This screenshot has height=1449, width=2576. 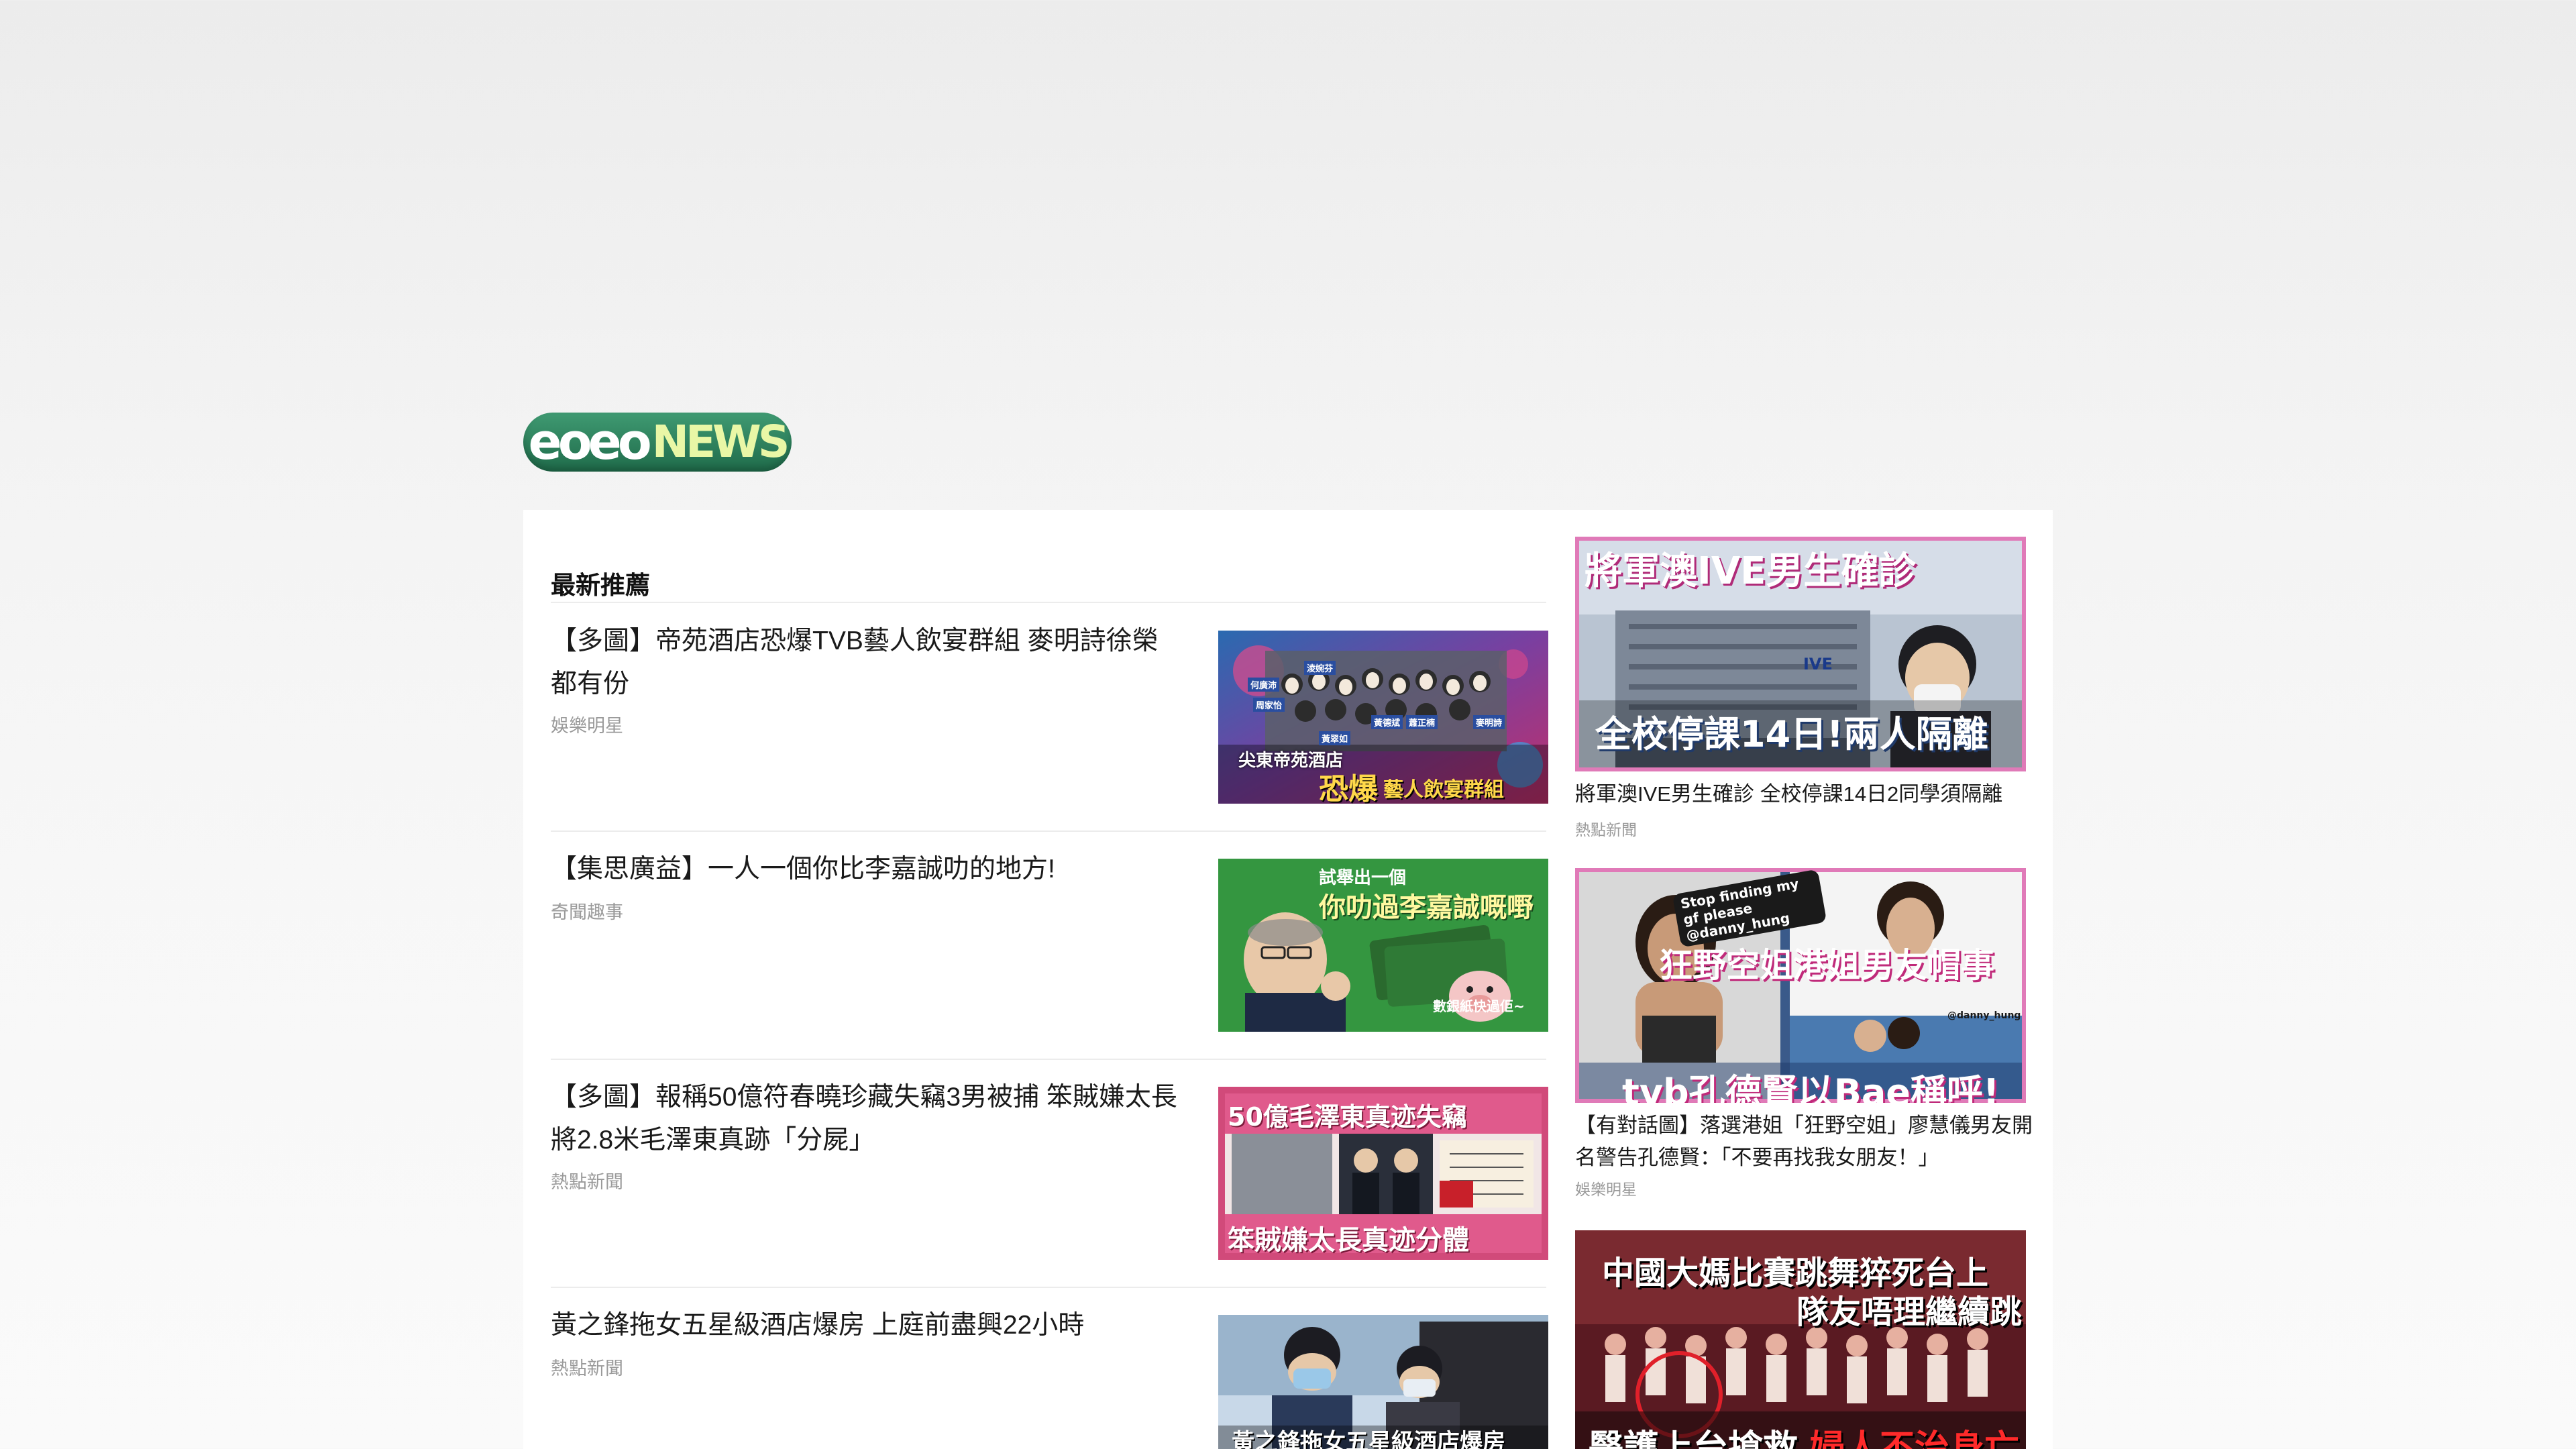 What do you see at coordinates (1606, 828) in the screenshot?
I see `sidebar-card-category: 熱點新聞` at bounding box center [1606, 828].